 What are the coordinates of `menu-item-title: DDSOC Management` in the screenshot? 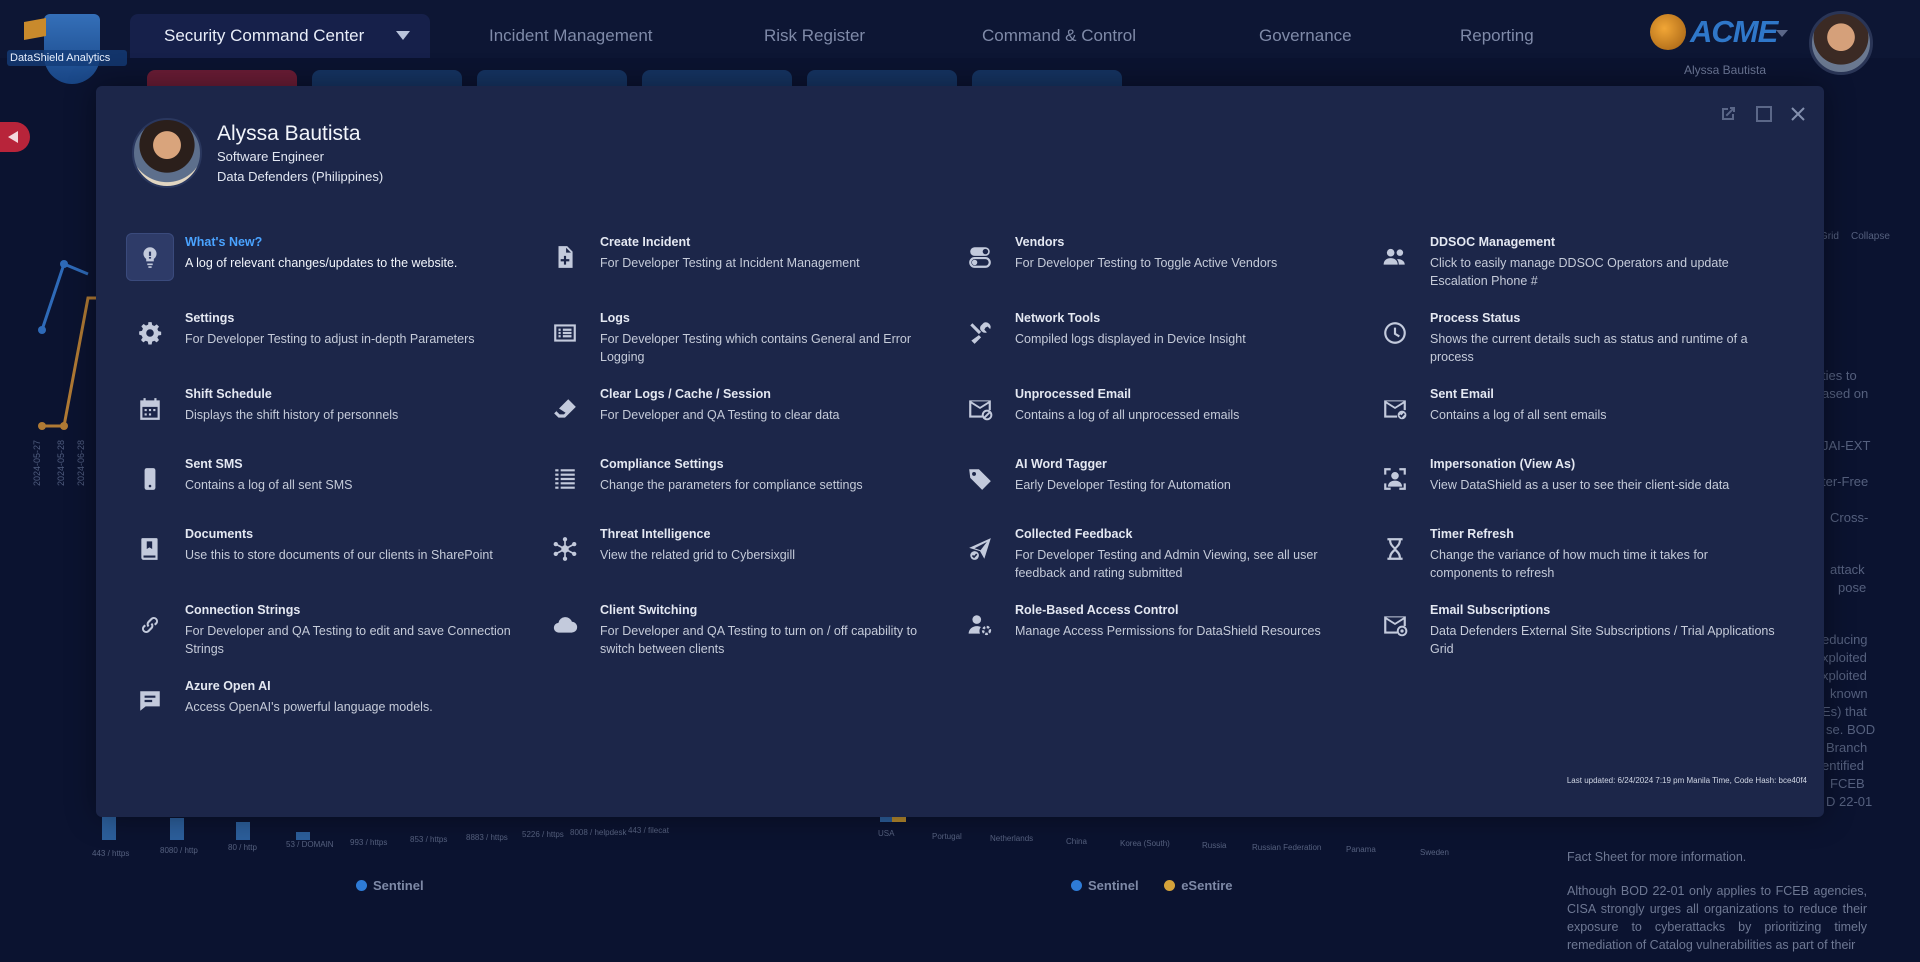 It's located at (1493, 242).